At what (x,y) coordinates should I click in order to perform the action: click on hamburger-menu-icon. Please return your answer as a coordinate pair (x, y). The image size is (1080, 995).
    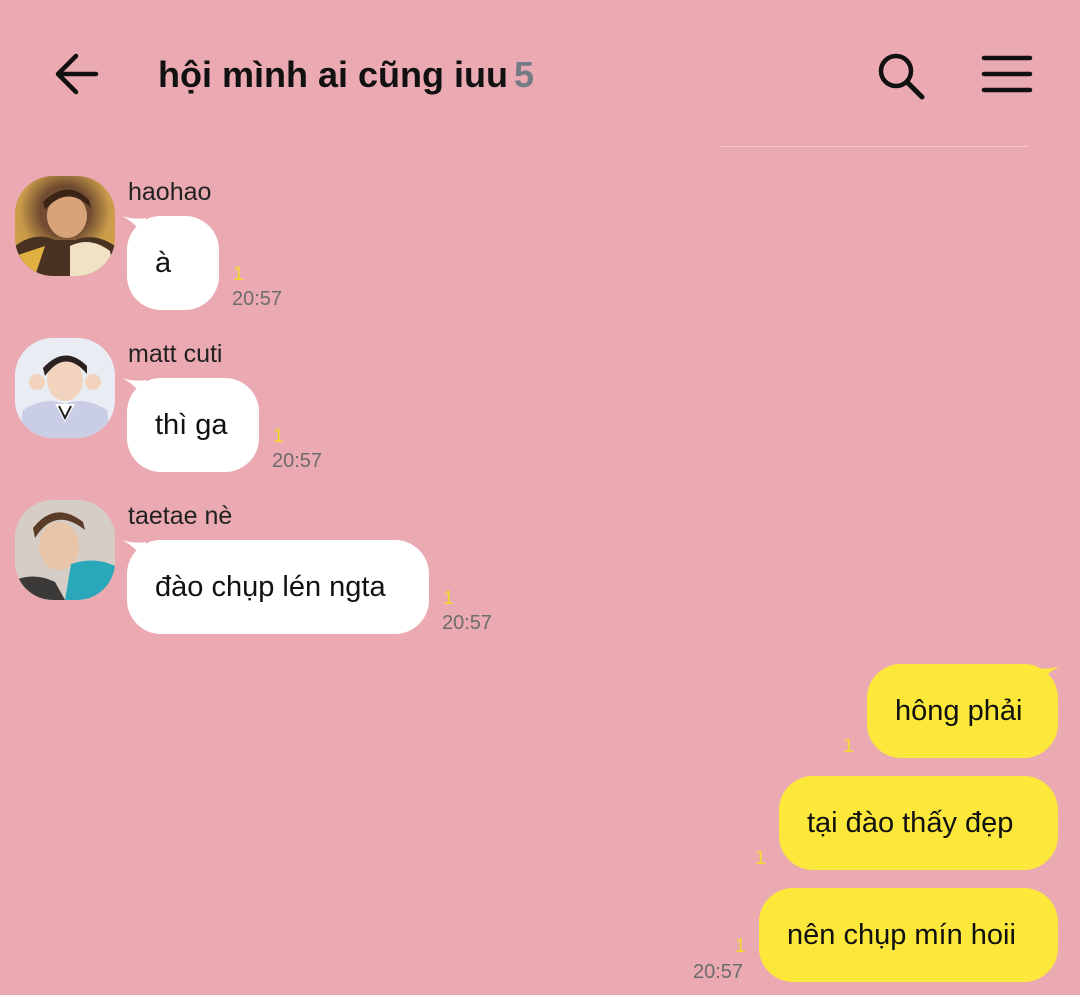
    Looking at the image, I should click on (1007, 74).